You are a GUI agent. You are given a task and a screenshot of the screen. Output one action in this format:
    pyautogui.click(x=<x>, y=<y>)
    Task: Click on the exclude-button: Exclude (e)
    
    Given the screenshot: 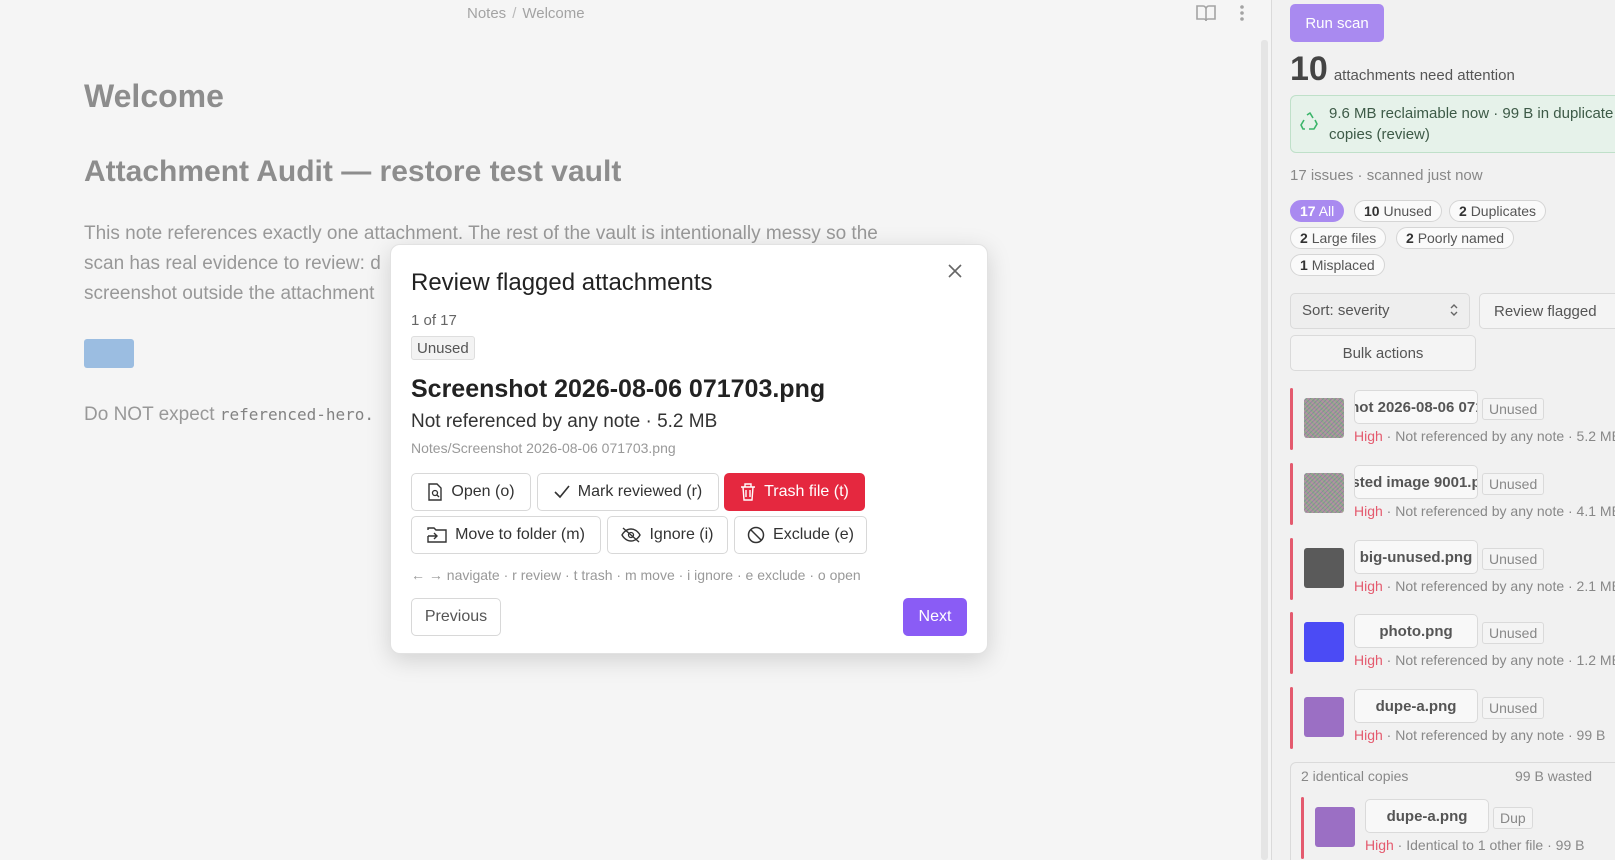 What is the action you would take?
    pyautogui.click(x=800, y=535)
    